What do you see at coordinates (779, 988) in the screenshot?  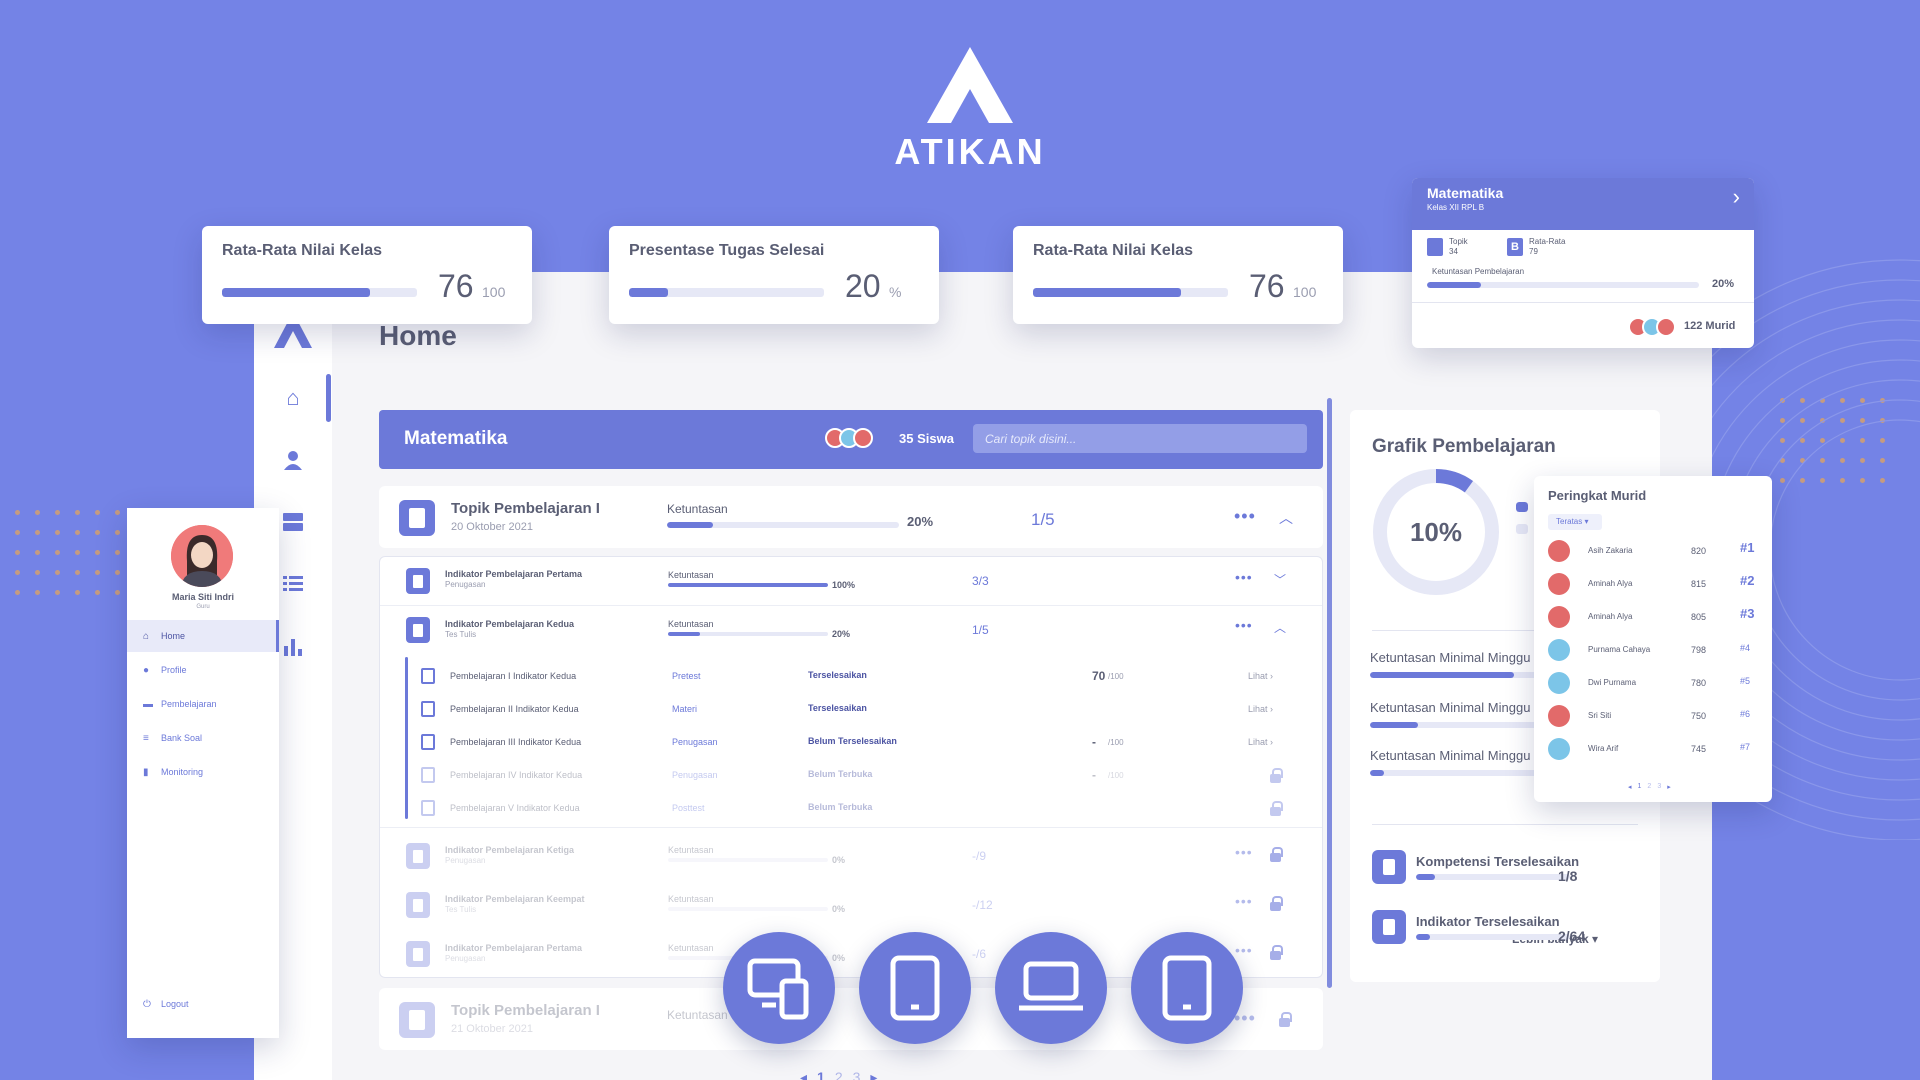 I see `multi-device-icon` at bounding box center [779, 988].